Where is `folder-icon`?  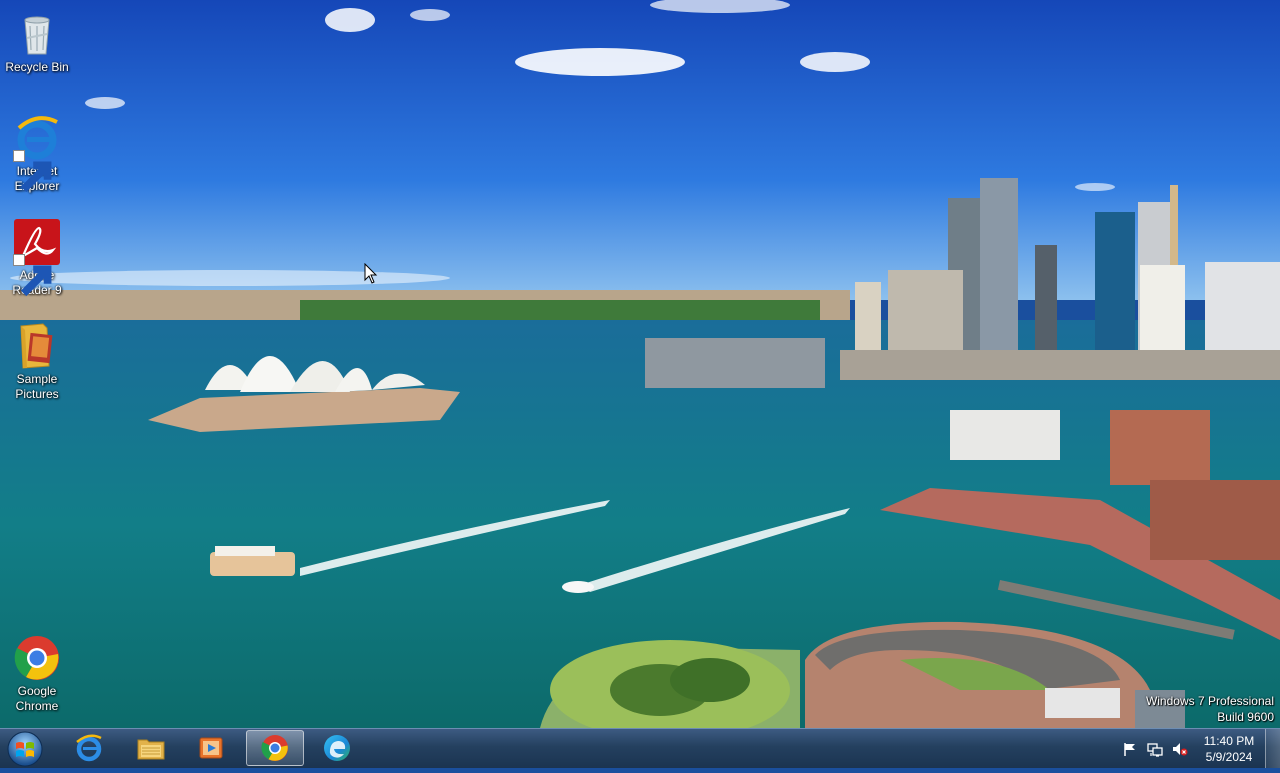
folder-icon is located at coordinates (37, 346).